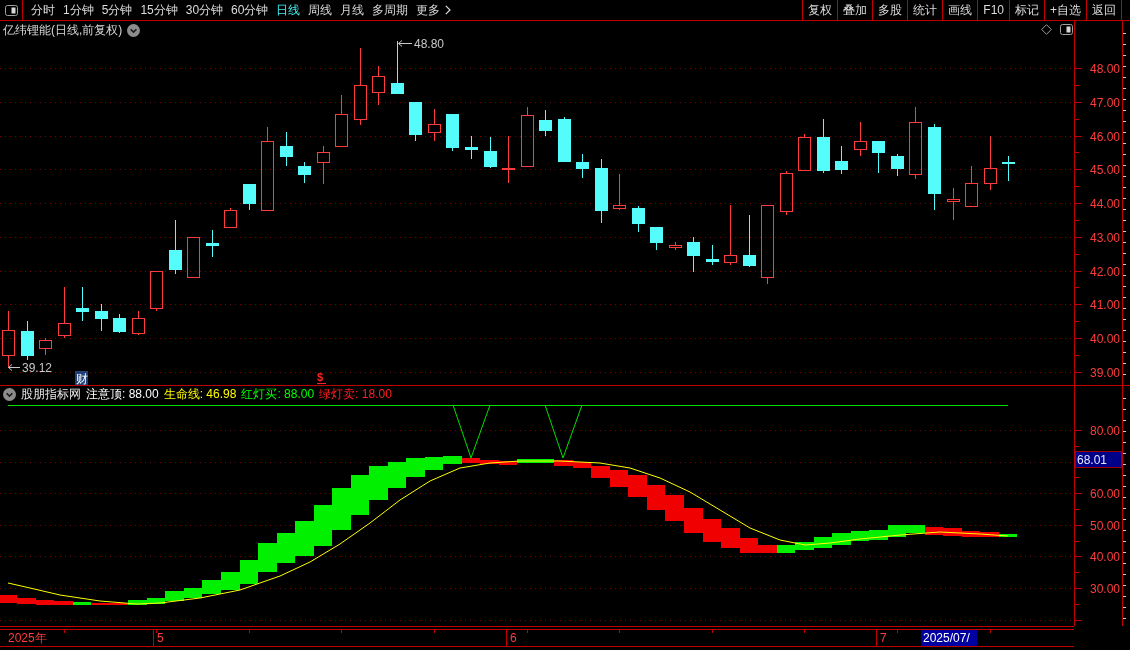 The height and width of the screenshot is (650, 1130). Describe the element at coordinates (1105, 493) in the screenshot. I see `indicator-axis-label: 60.00` at that location.